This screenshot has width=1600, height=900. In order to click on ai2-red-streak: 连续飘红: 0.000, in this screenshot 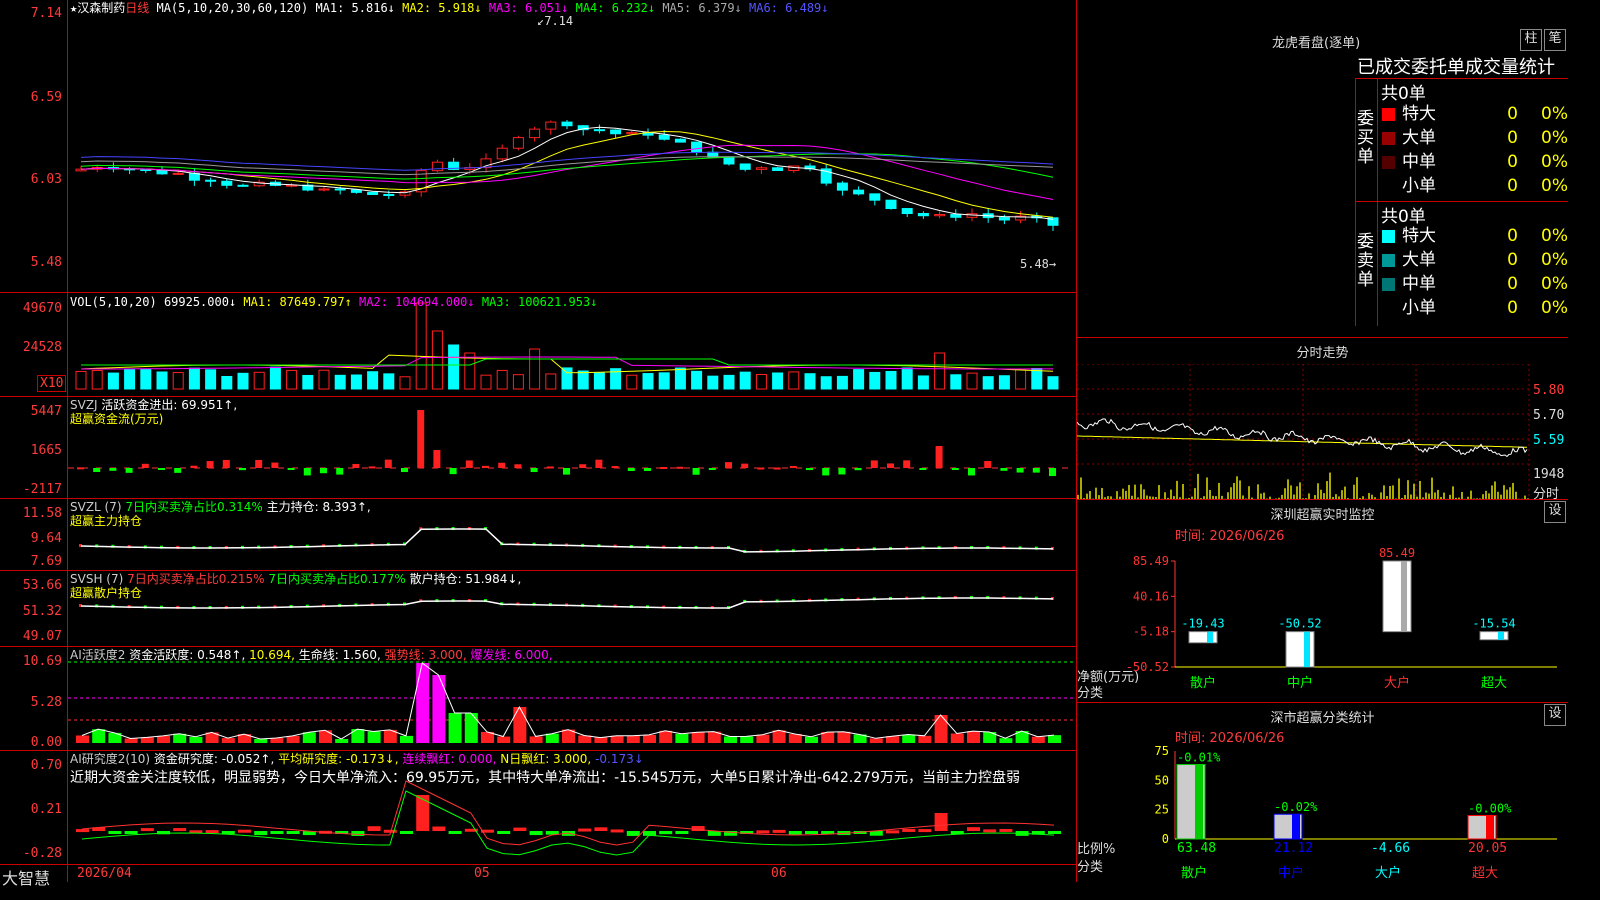, I will do `click(449, 759)`.